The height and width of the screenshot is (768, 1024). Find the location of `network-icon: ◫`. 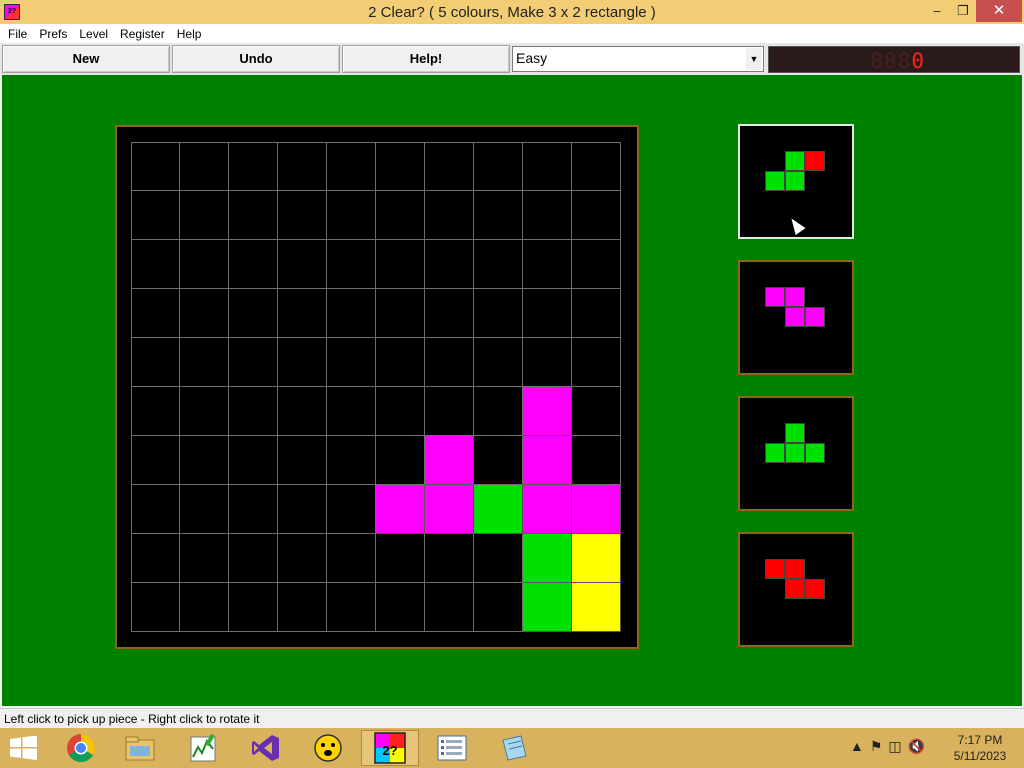

network-icon: ◫ is located at coordinates (894, 746).